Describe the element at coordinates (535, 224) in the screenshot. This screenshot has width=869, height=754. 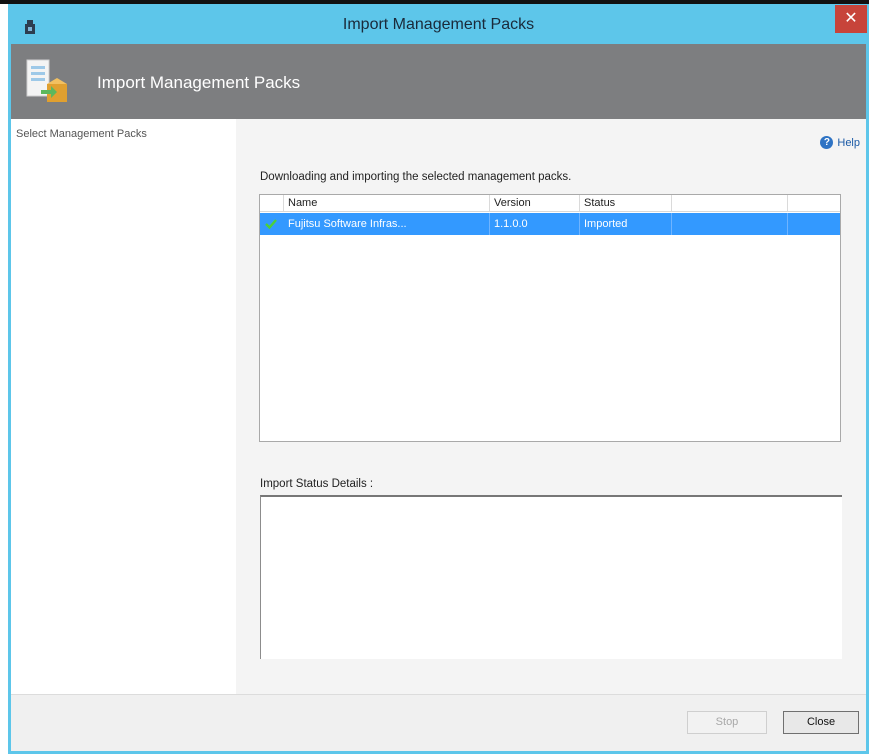
I see `row-version-cell: 1.1.0.0` at that location.